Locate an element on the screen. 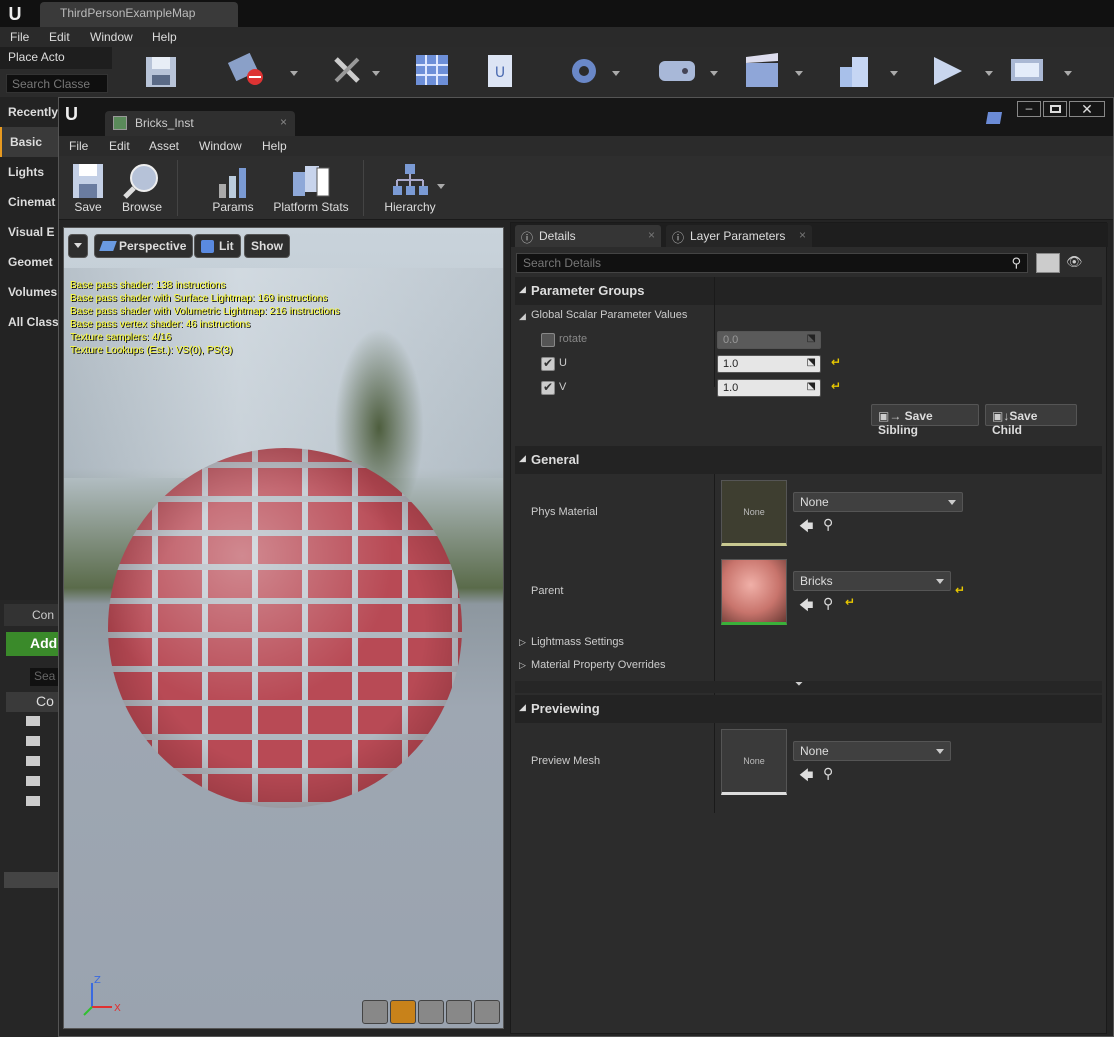 This screenshot has width=1114, height=1037. level-tab: ThirdPersonExampleMap is located at coordinates (139, 14).